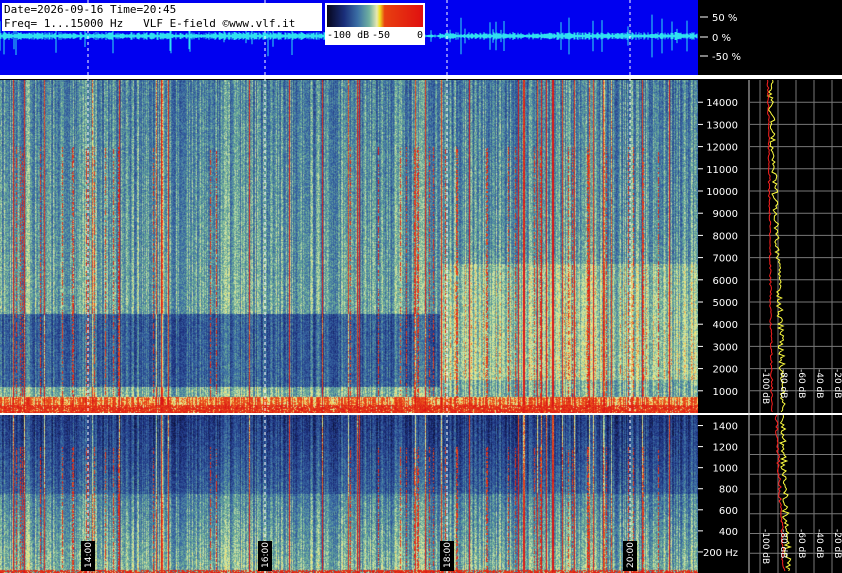  What do you see at coordinates (375, 16) in the screenshot?
I see `color-scale-gradient` at bounding box center [375, 16].